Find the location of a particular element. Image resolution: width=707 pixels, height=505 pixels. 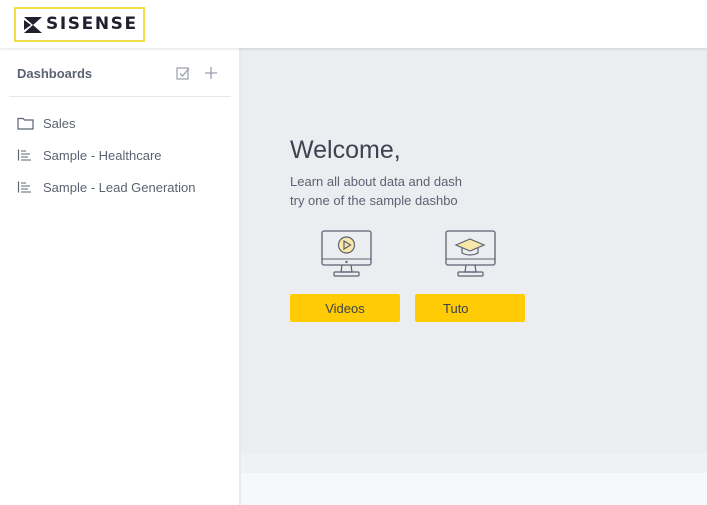

tutorials-button: Tuto is located at coordinates (470, 308).